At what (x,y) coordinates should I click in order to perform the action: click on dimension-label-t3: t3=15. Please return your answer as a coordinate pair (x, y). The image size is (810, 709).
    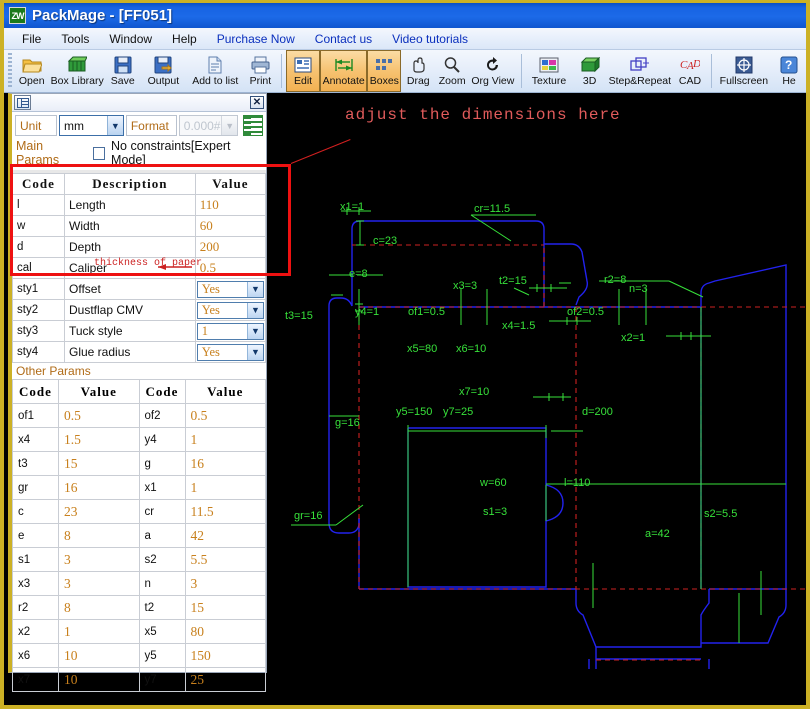
    Looking at the image, I should click on (299, 316).